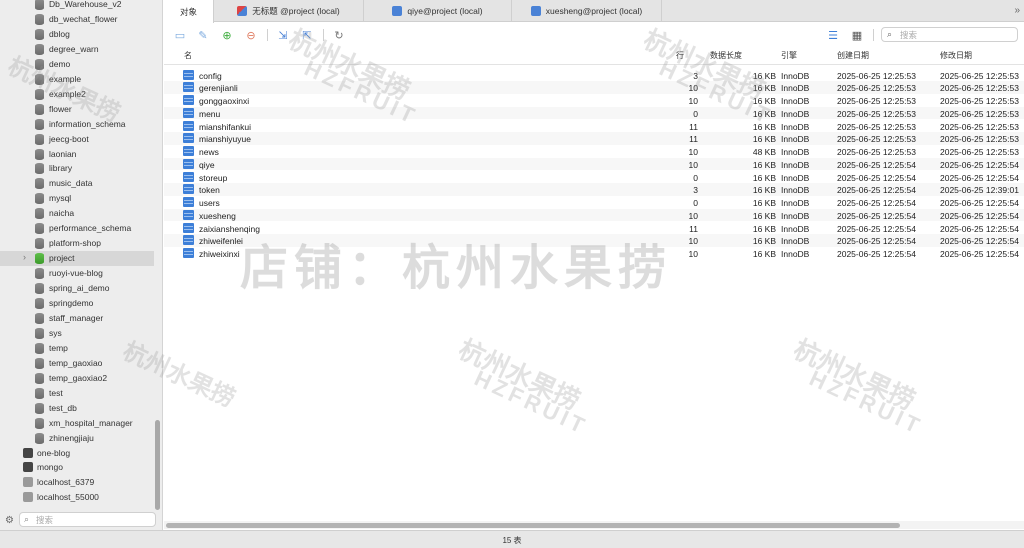 The height and width of the screenshot is (548, 1024). What do you see at coordinates (789, 55) in the screenshot?
I see `column-header-engine: 引擎` at bounding box center [789, 55].